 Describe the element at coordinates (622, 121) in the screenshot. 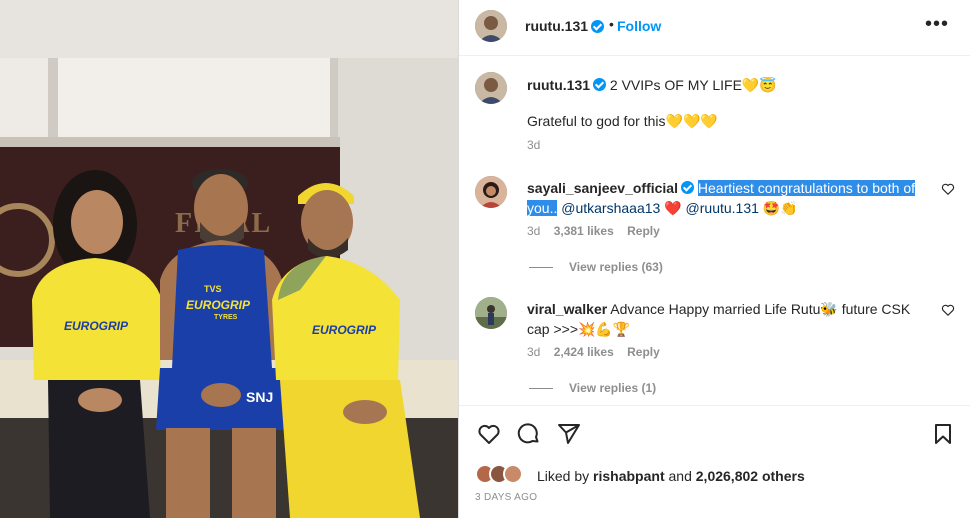

I see `caption-line-2: Grateful to god for this💛💛💛` at that location.